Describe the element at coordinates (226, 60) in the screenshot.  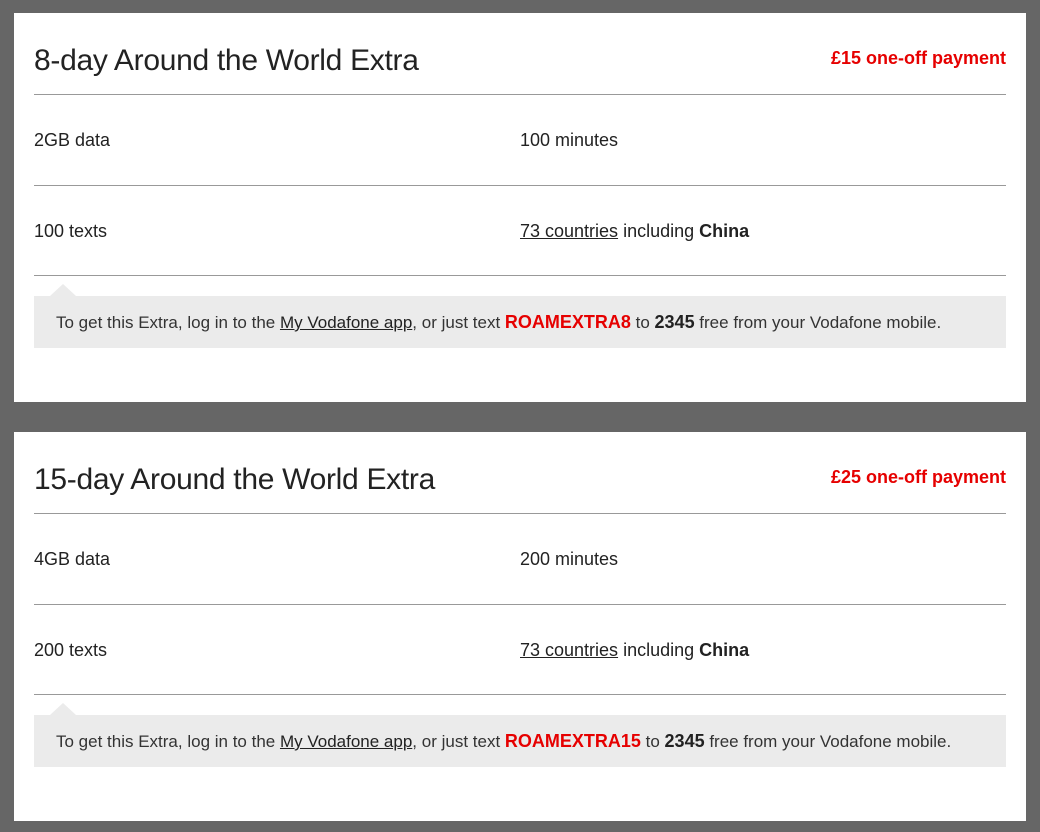
I see `plan-title: 8-day Around the World Extra` at that location.